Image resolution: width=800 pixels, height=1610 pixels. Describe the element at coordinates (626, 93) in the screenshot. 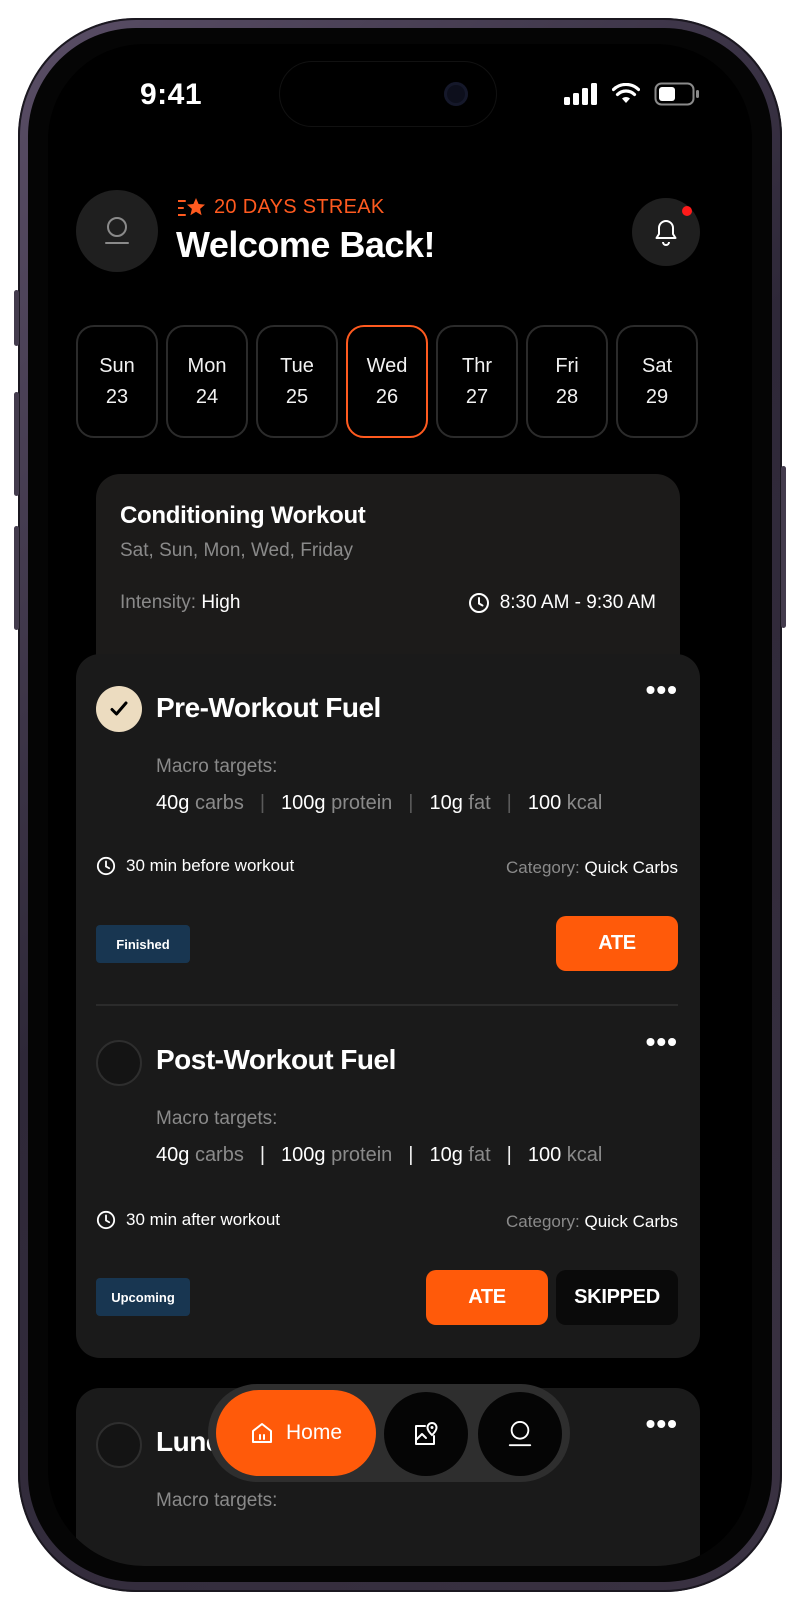

I see `wifi-icon` at that location.